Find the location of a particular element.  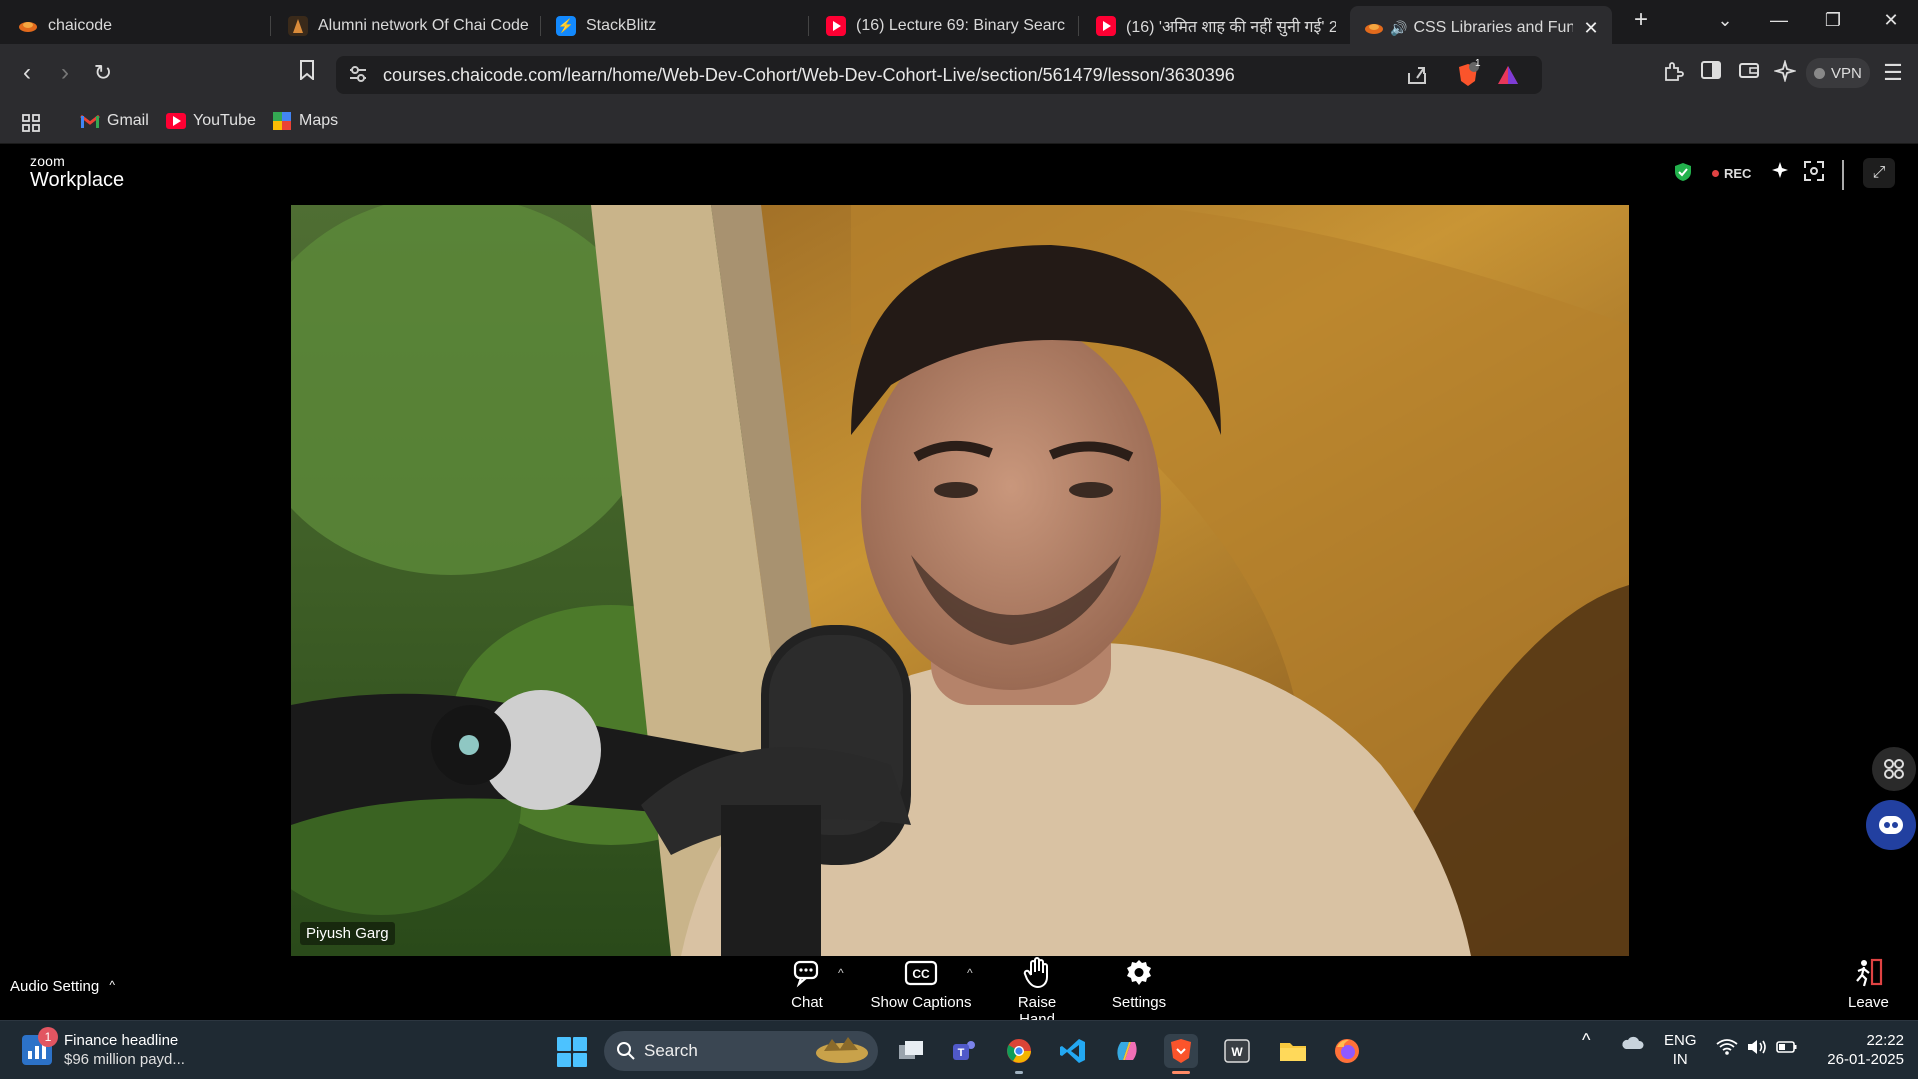

shields-count-badge: 1 is located at coordinates (1478, 63).